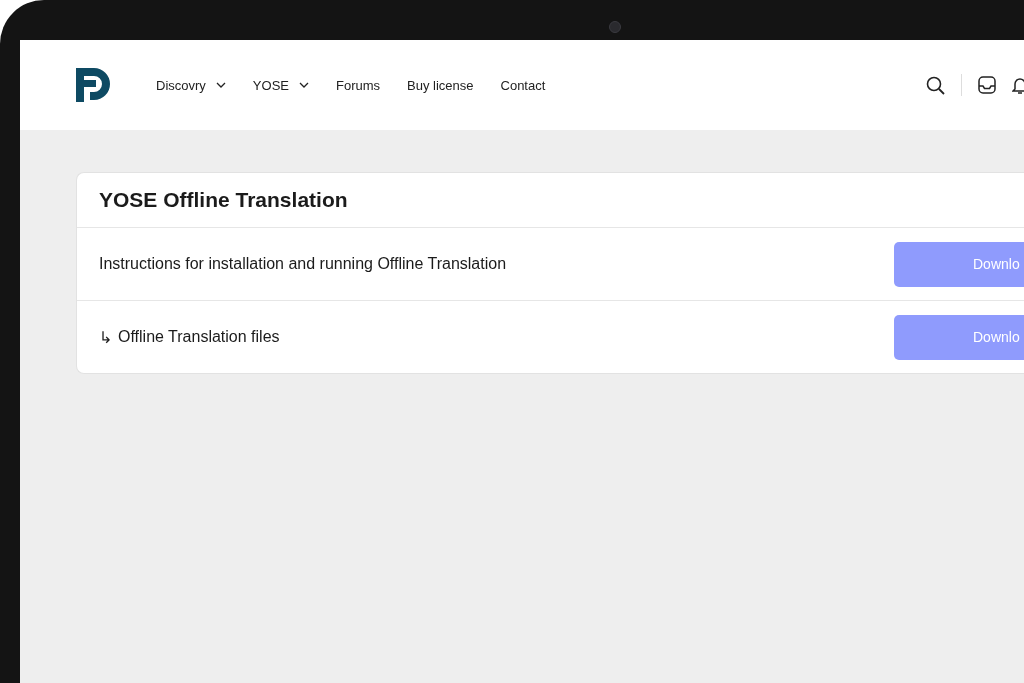 The image size is (1024, 683). What do you see at coordinates (191, 85) in the screenshot?
I see `nav-link: Discovry` at bounding box center [191, 85].